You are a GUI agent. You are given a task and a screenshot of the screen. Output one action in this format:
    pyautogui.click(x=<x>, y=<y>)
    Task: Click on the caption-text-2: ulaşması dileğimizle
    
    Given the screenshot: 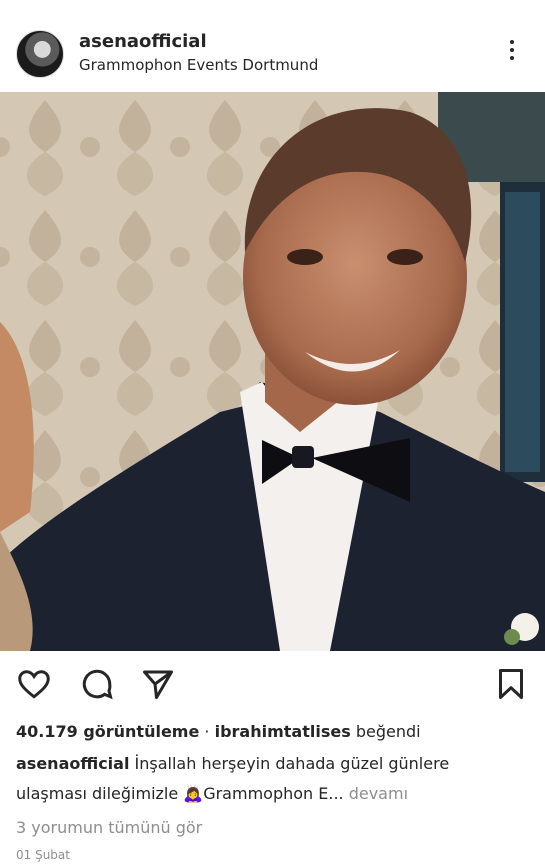 What is the action you would take?
    pyautogui.click(x=100, y=793)
    